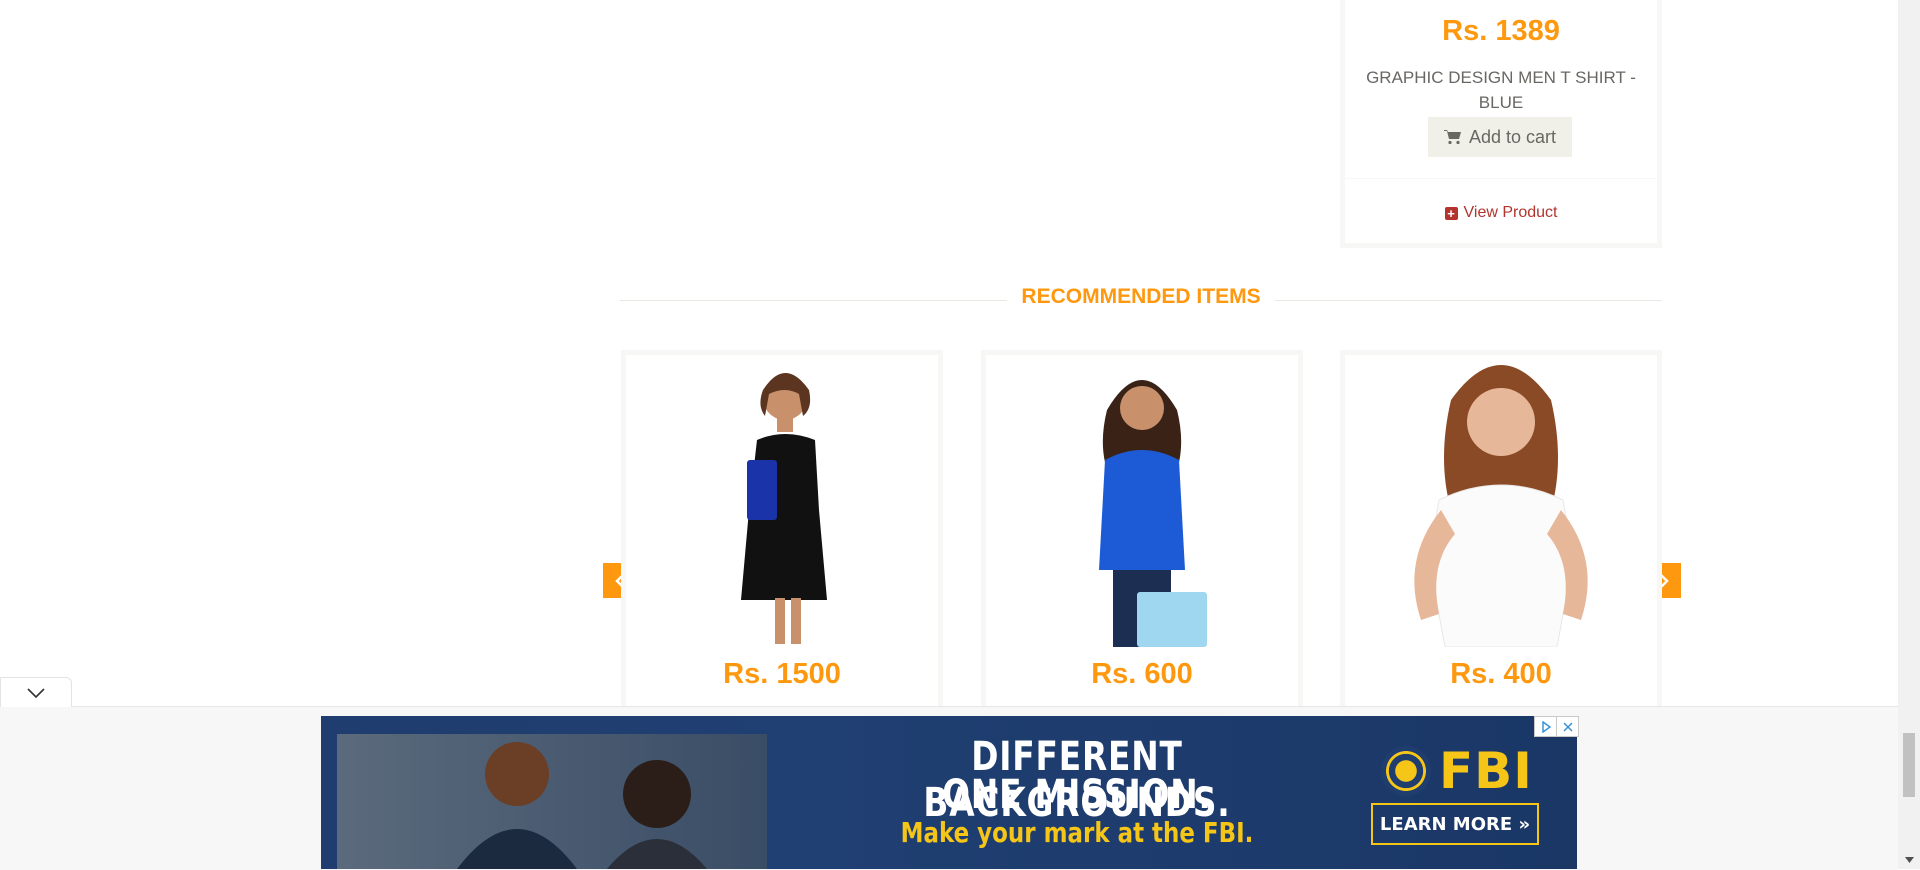 The height and width of the screenshot is (870, 1920). Describe the element at coordinates (1909, 765) in the screenshot. I see `scrollbar-thumb` at that location.